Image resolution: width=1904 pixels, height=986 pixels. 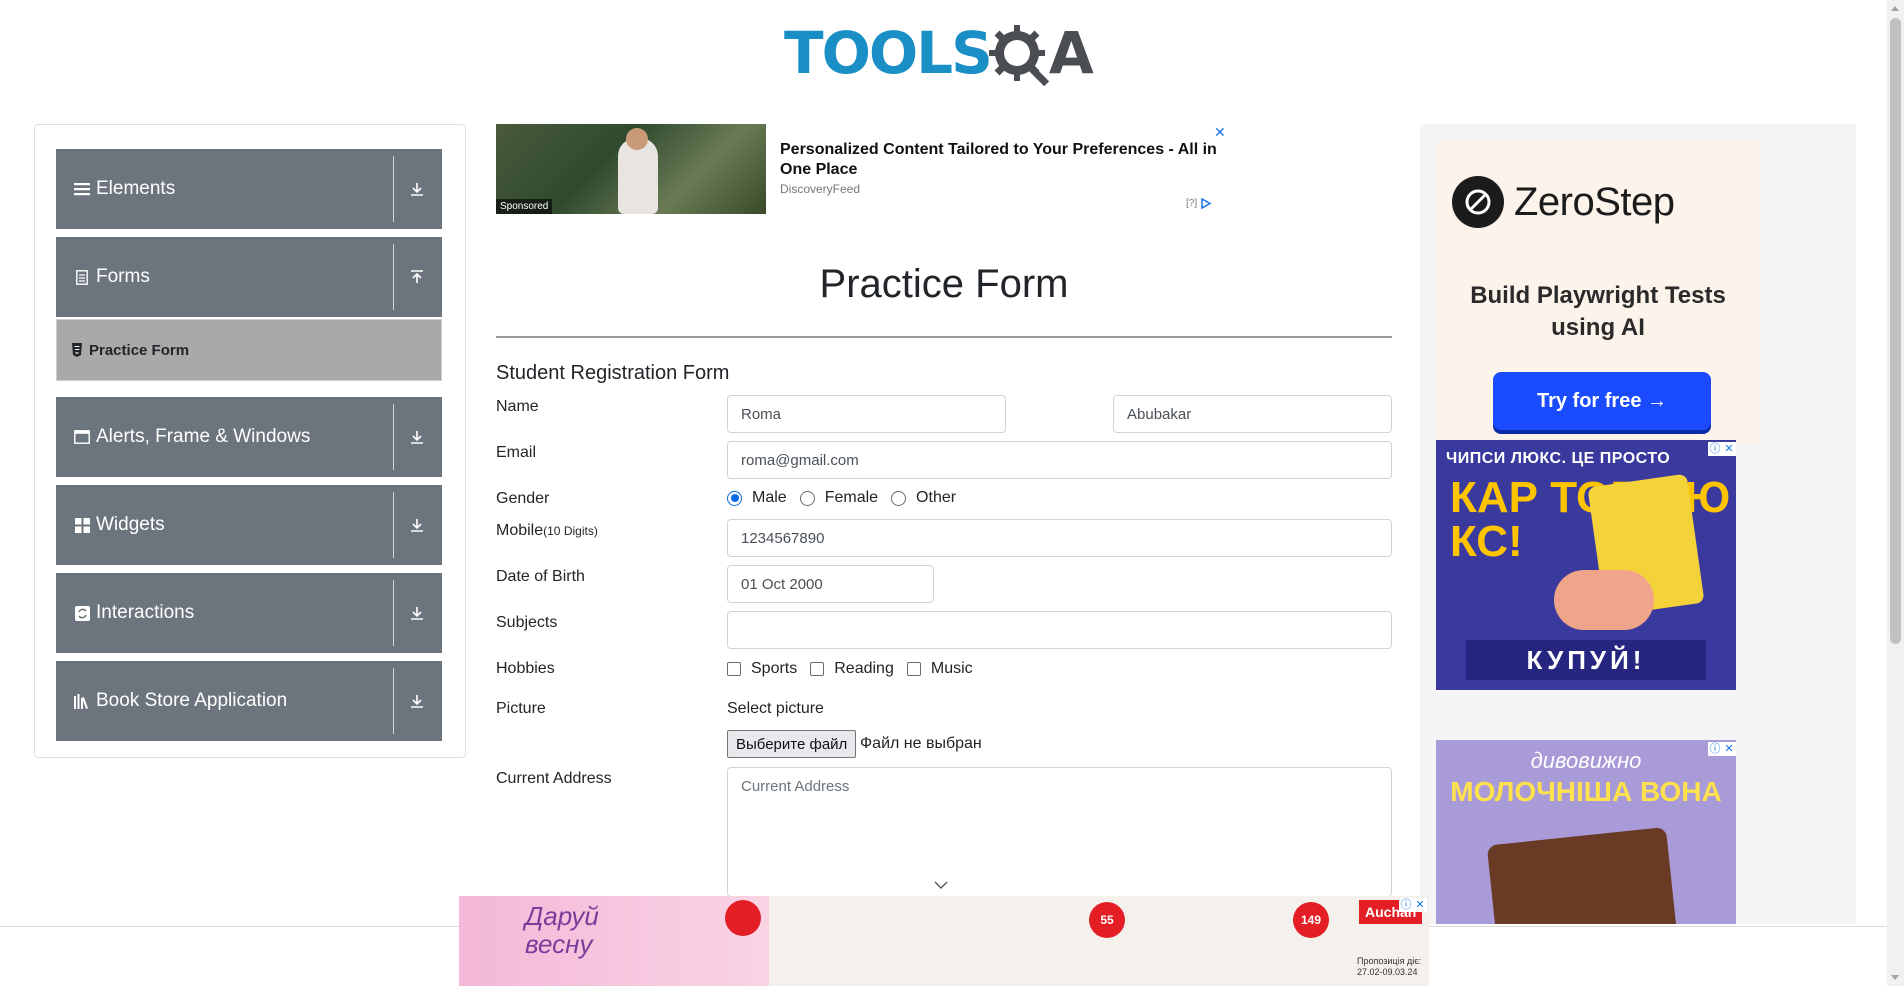 I want to click on hobby-music-option: Music, so click(x=939, y=669).